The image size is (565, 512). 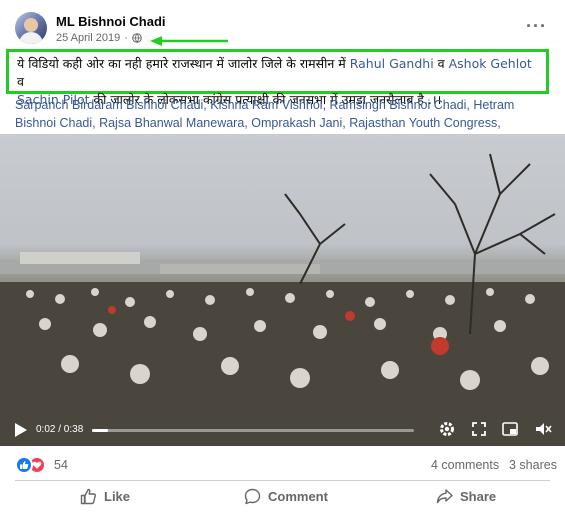 I want to click on like-icon, so click(x=88, y=496).